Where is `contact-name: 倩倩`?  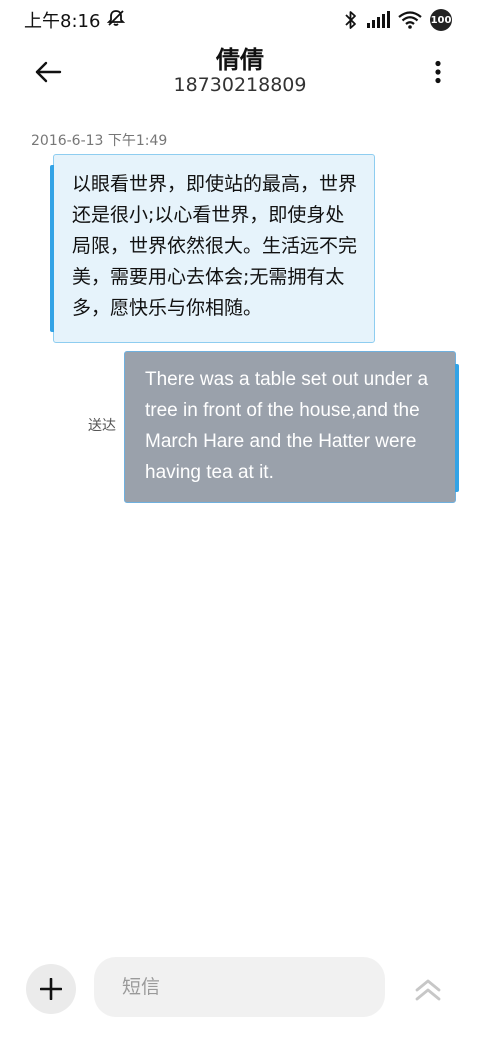
contact-name: 倩倩 is located at coordinates (240, 60).